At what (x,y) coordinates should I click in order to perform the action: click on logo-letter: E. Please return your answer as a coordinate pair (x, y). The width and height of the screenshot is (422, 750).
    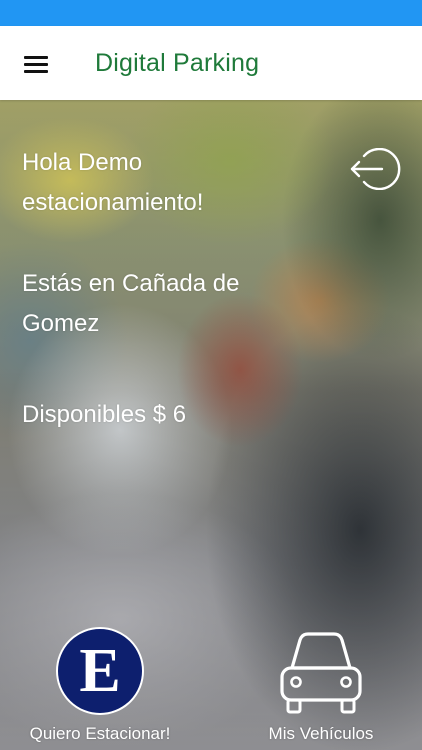
    Looking at the image, I should click on (100, 671).